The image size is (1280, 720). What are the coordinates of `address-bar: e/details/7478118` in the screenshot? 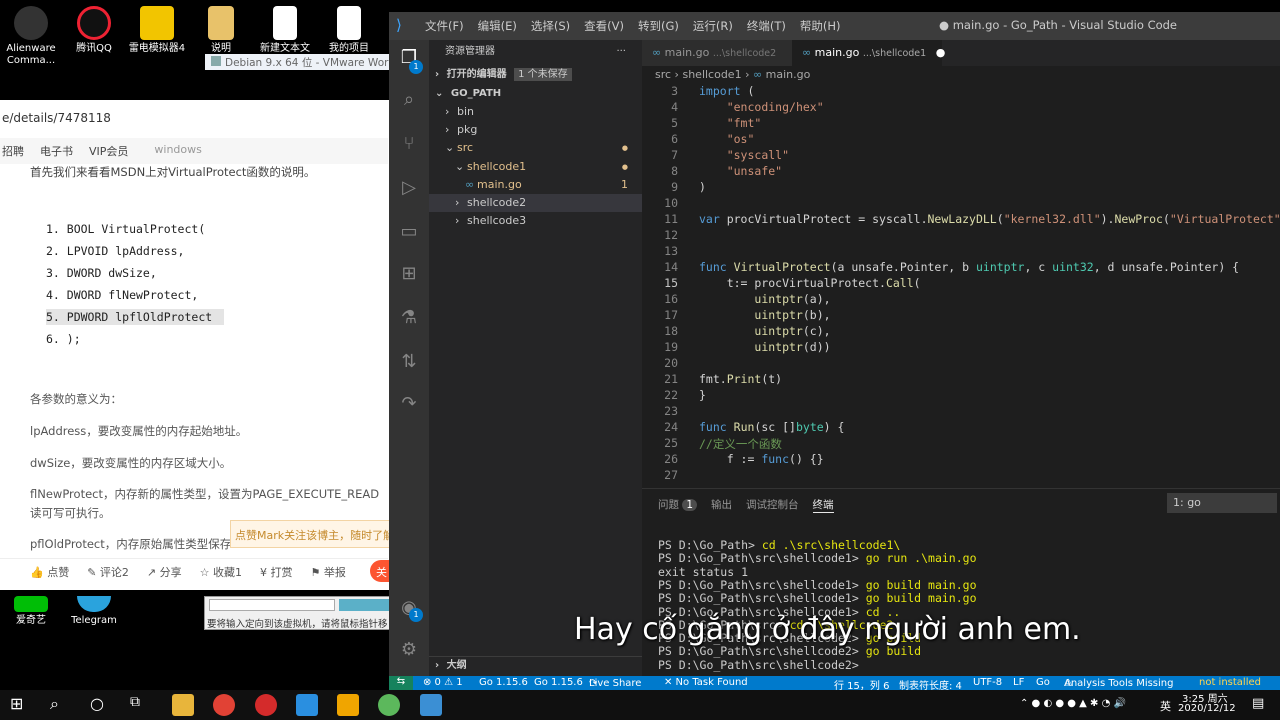 It's located at (194, 119).